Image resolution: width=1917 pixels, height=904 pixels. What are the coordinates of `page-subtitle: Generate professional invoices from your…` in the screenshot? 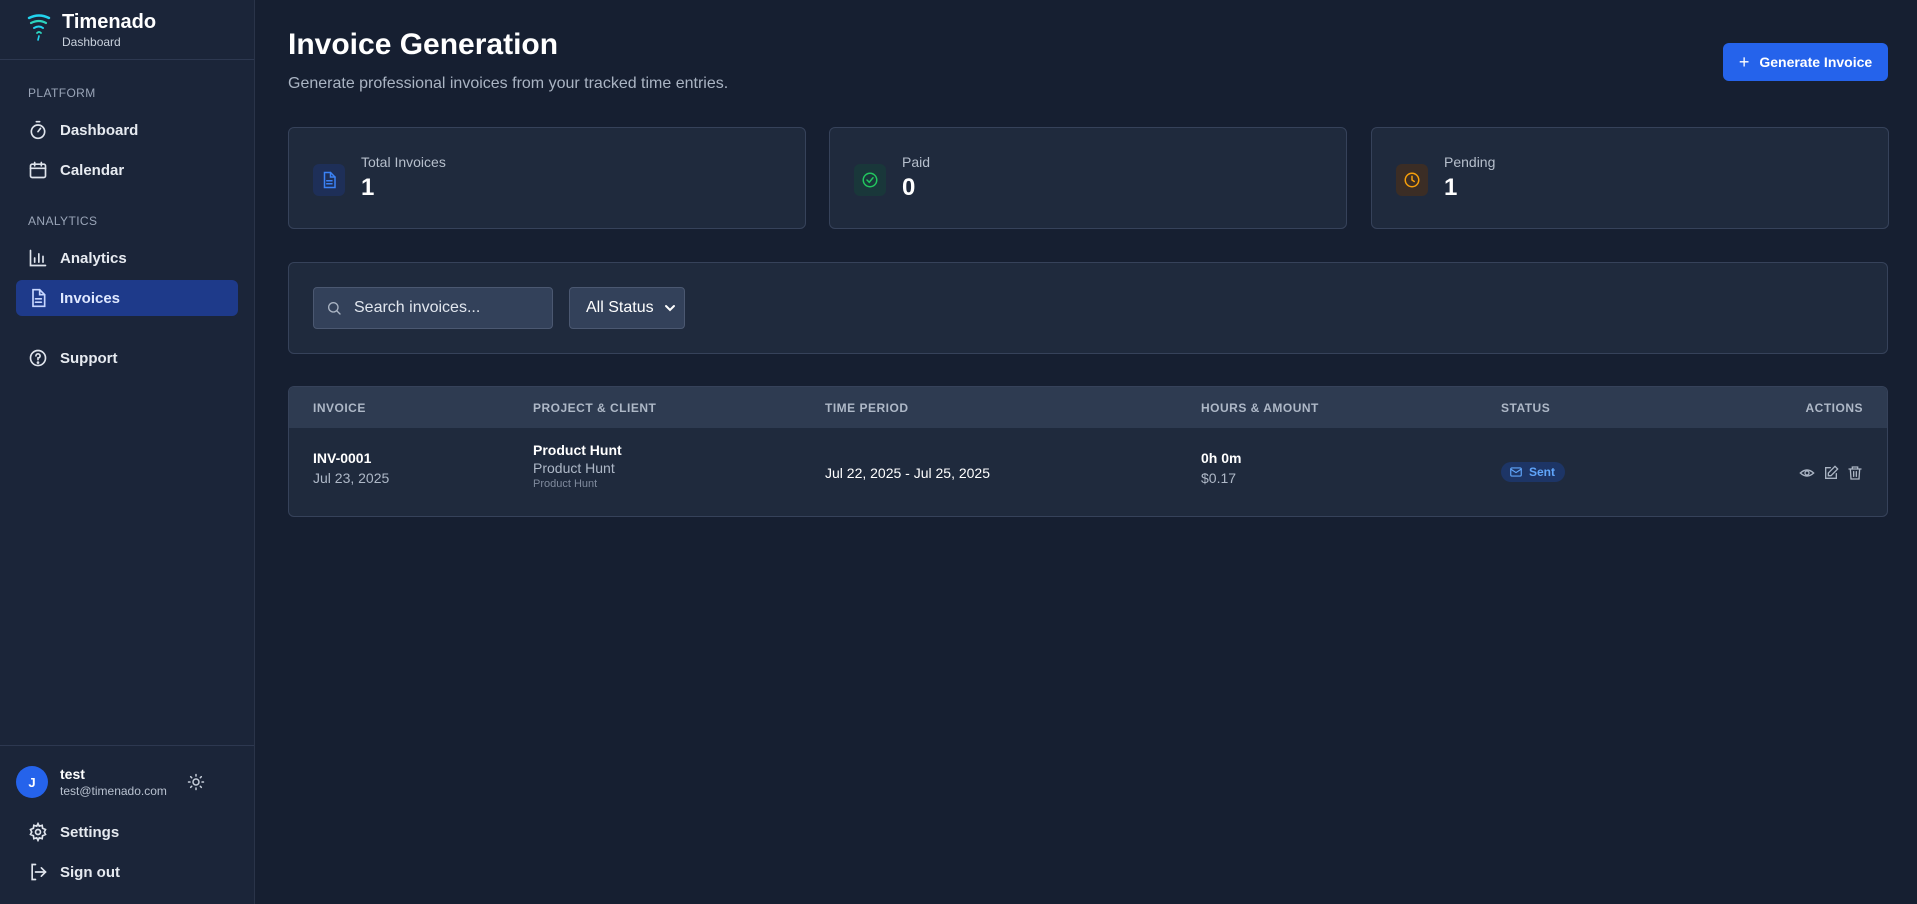 It's located at (508, 83).